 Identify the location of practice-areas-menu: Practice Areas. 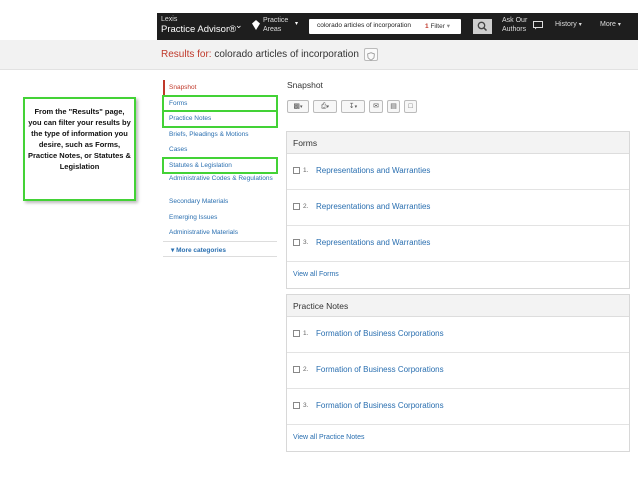
(275, 25).